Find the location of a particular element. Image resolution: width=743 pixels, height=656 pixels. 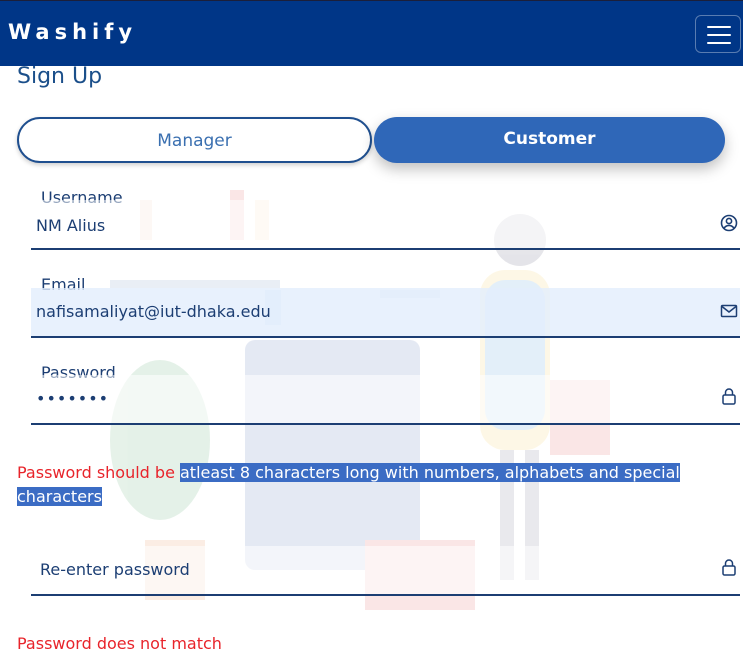

navbar: Washify is located at coordinates (371, 33).